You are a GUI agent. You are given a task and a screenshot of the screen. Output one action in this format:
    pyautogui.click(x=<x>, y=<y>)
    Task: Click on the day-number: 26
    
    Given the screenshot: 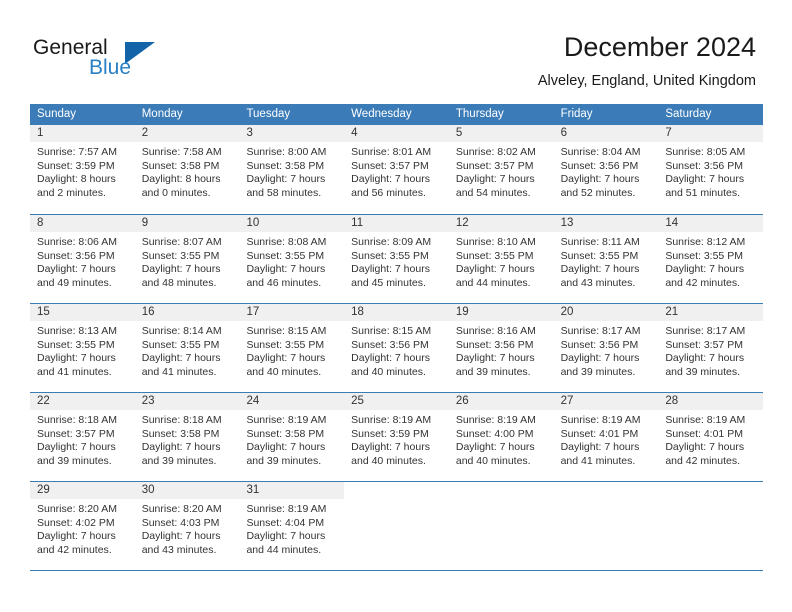 What is the action you would take?
    pyautogui.click(x=462, y=401)
    